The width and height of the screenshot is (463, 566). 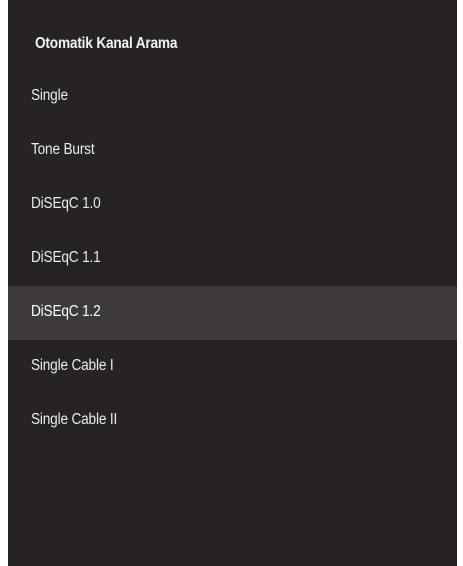 I want to click on option-label: Single Cable II, so click(x=74, y=419).